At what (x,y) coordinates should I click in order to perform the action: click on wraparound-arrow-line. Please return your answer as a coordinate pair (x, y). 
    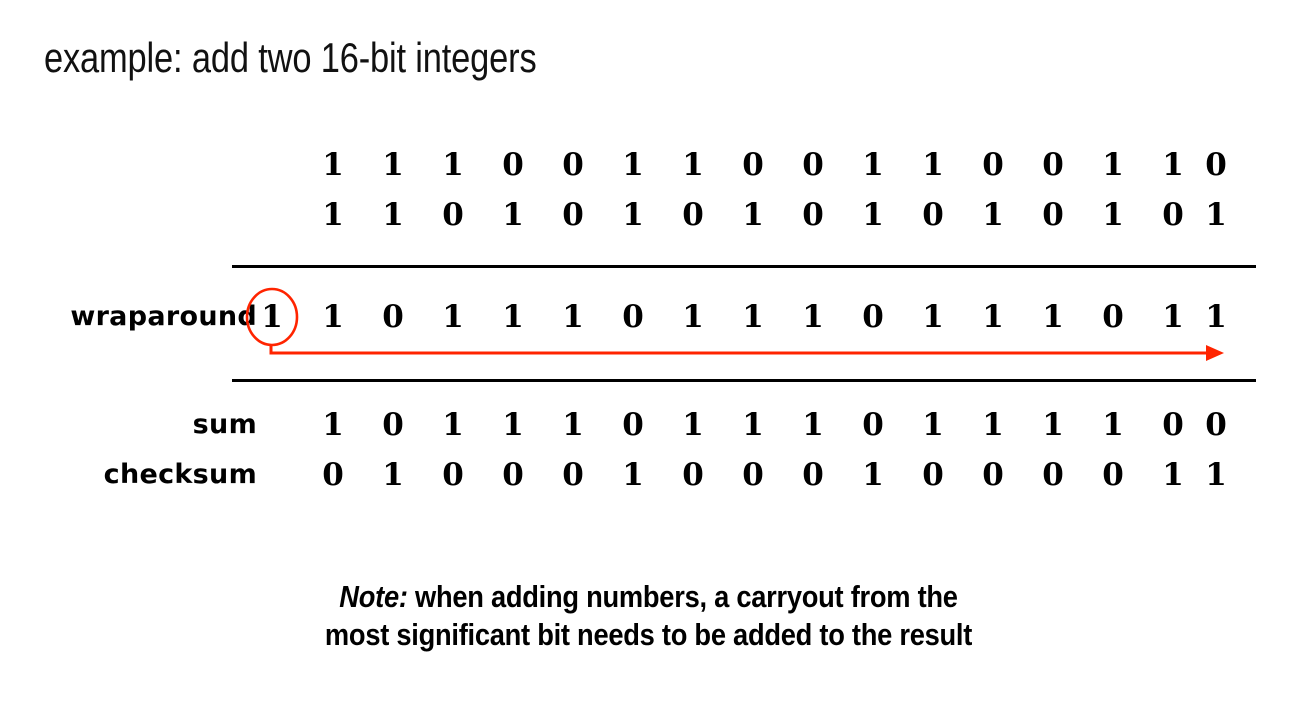
    Looking at the image, I should click on (740, 350).